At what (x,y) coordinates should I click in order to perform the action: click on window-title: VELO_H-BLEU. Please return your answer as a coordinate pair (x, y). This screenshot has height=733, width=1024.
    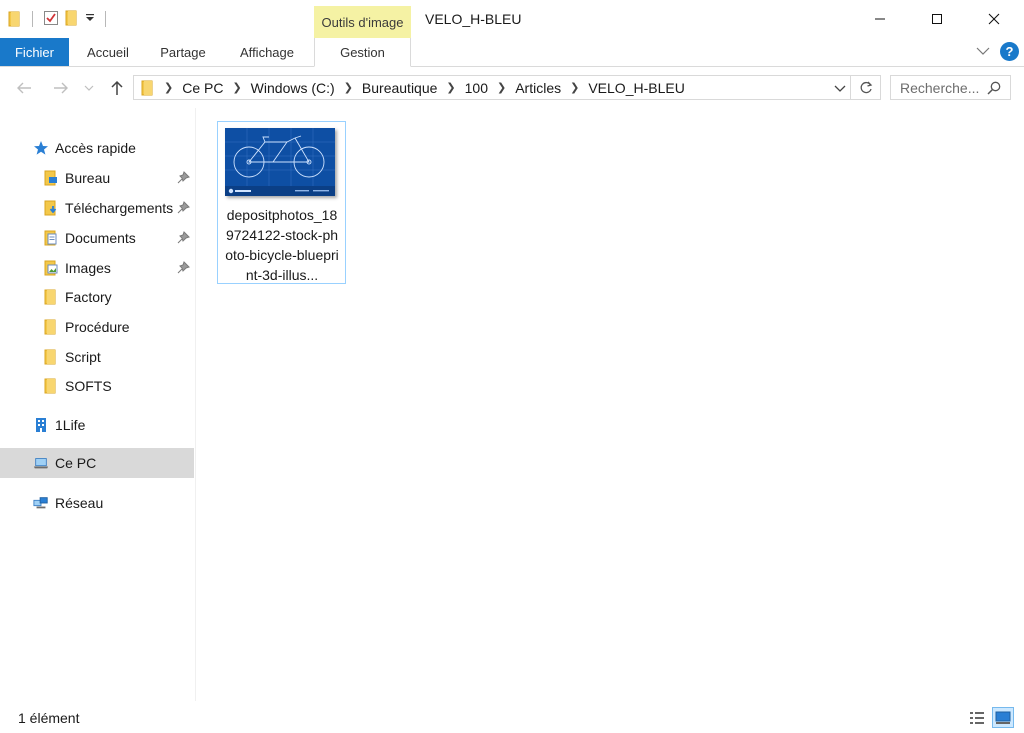
    Looking at the image, I should click on (473, 19).